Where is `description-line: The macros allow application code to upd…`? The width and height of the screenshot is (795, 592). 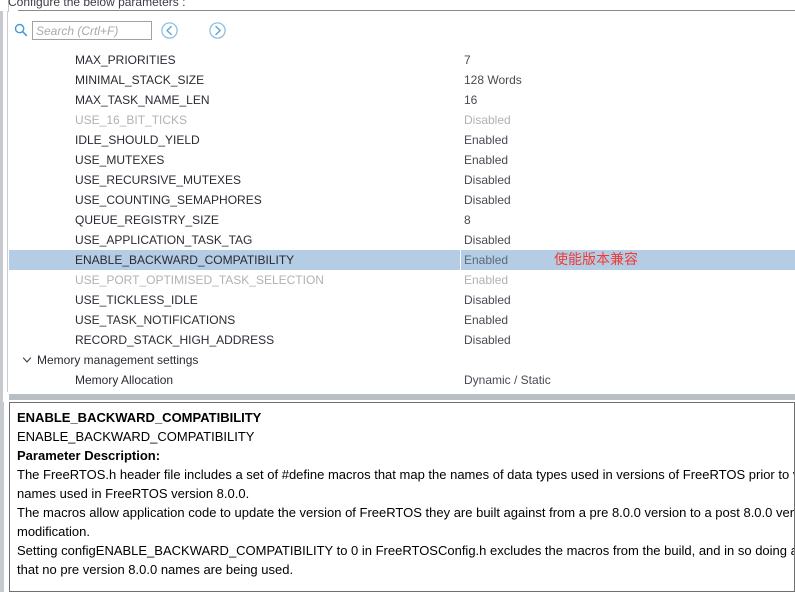 description-line: The macros allow application code to upd… is located at coordinates (406, 512).